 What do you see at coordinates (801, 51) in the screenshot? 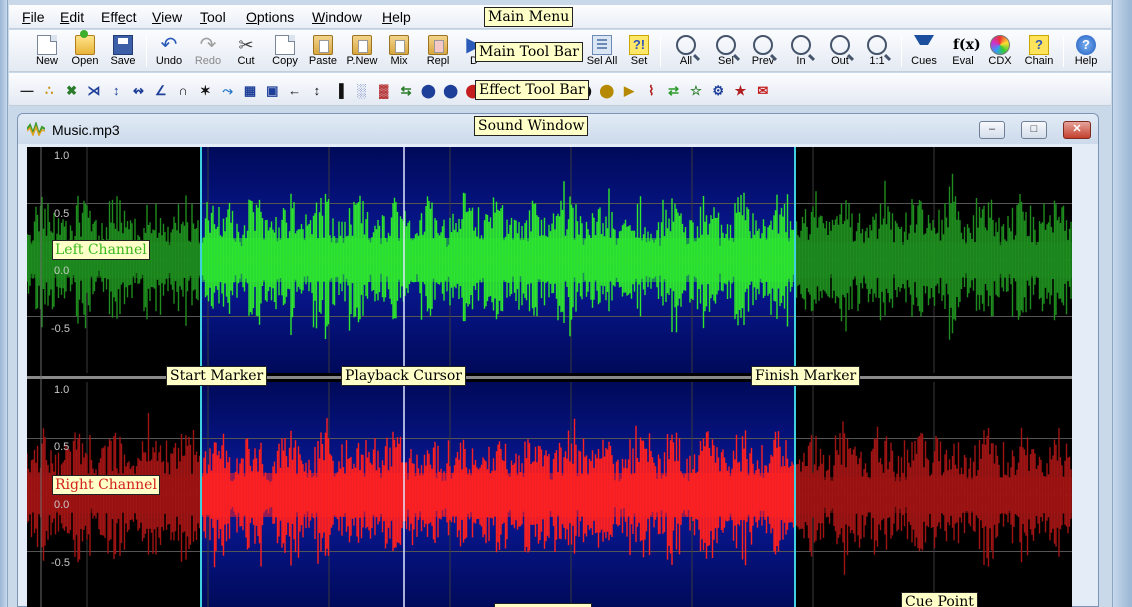
I see `zoom-in-button: In` at bounding box center [801, 51].